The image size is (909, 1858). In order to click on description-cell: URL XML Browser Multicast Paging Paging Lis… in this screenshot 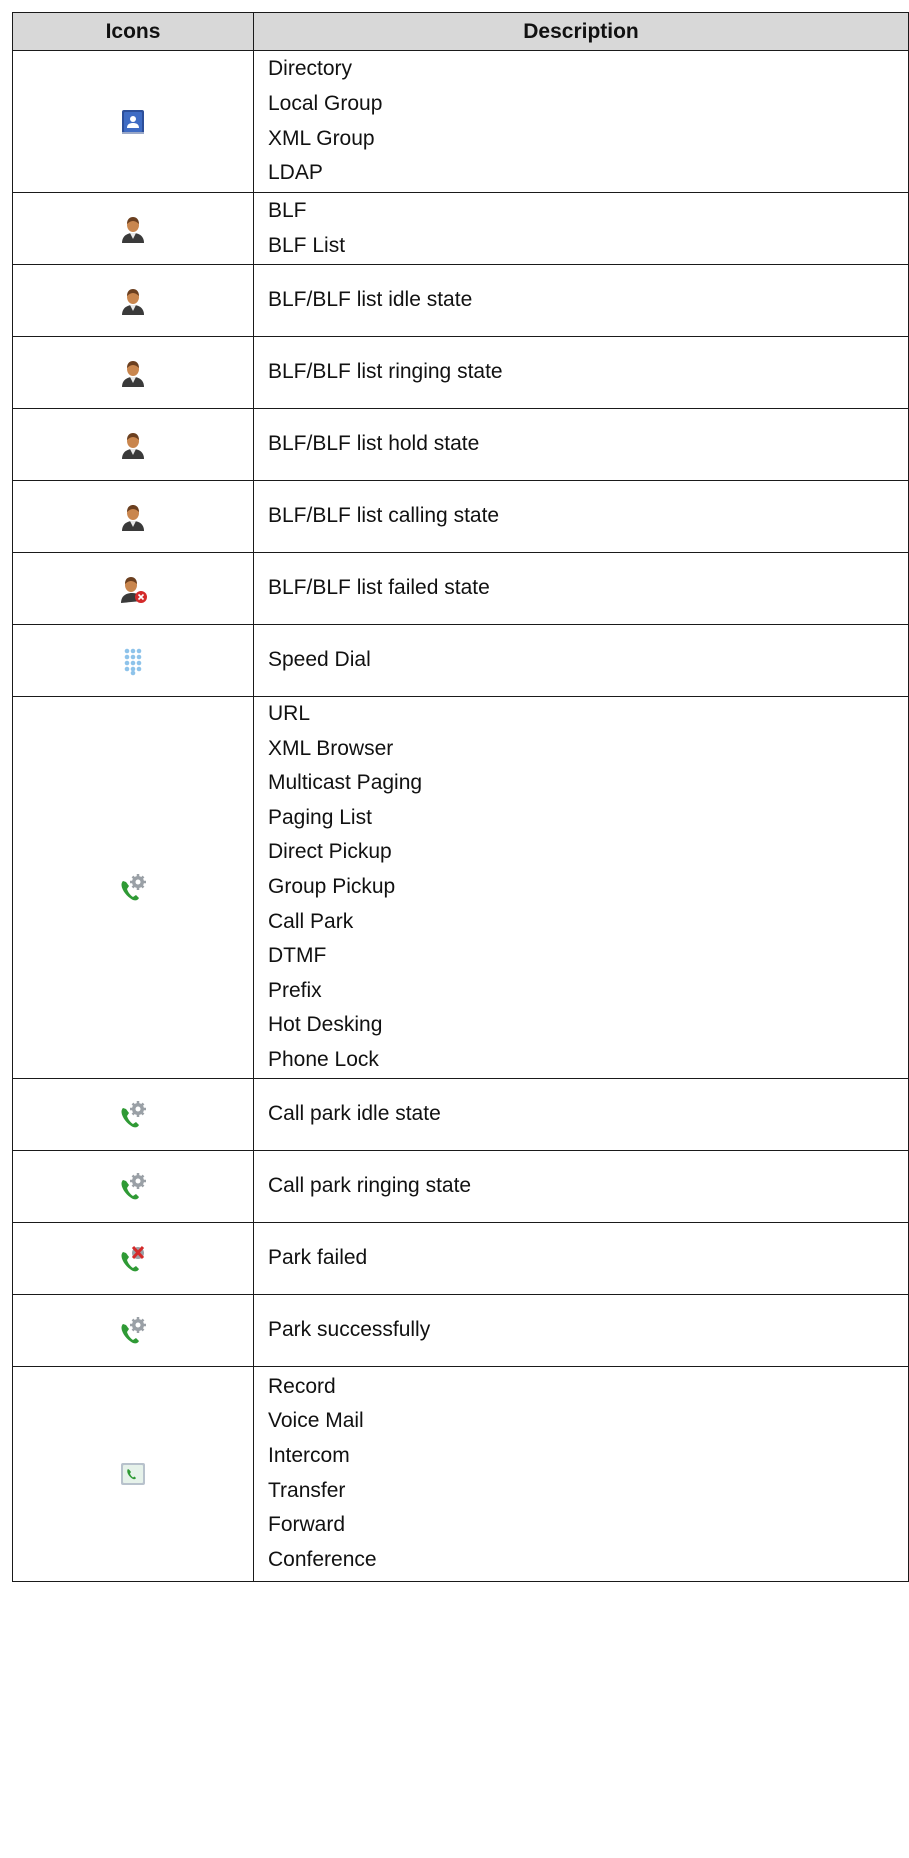, I will do `click(581, 887)`.